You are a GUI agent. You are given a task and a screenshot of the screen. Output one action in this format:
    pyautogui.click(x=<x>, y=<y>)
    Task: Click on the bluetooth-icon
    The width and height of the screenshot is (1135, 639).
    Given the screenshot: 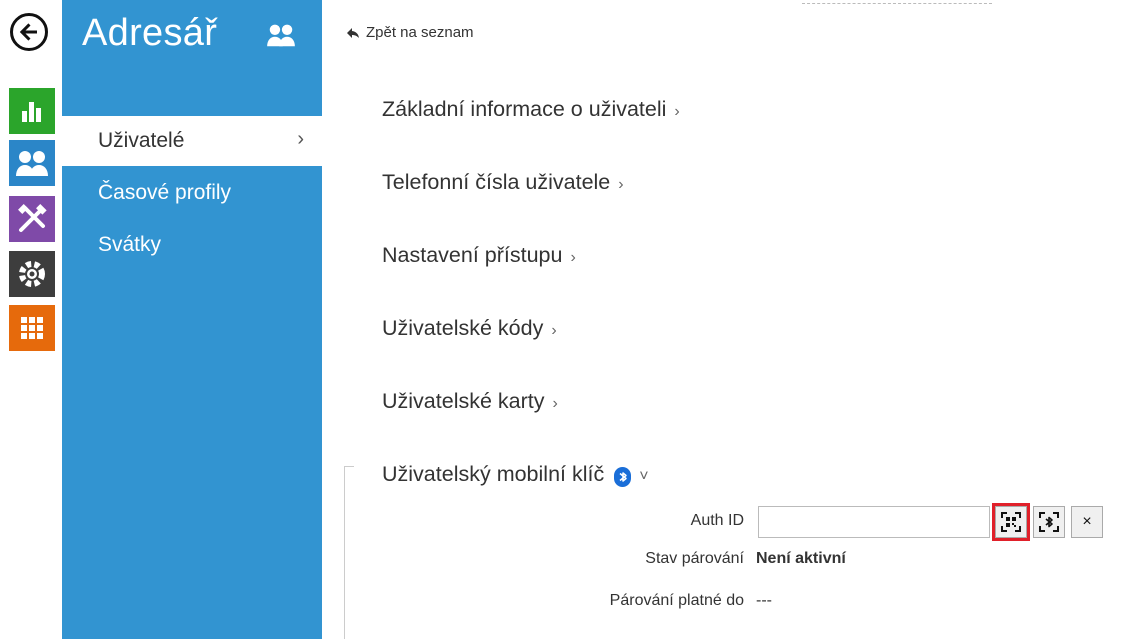 What is the action you would take?
    pyautogui.click(x=623, y=477)
    